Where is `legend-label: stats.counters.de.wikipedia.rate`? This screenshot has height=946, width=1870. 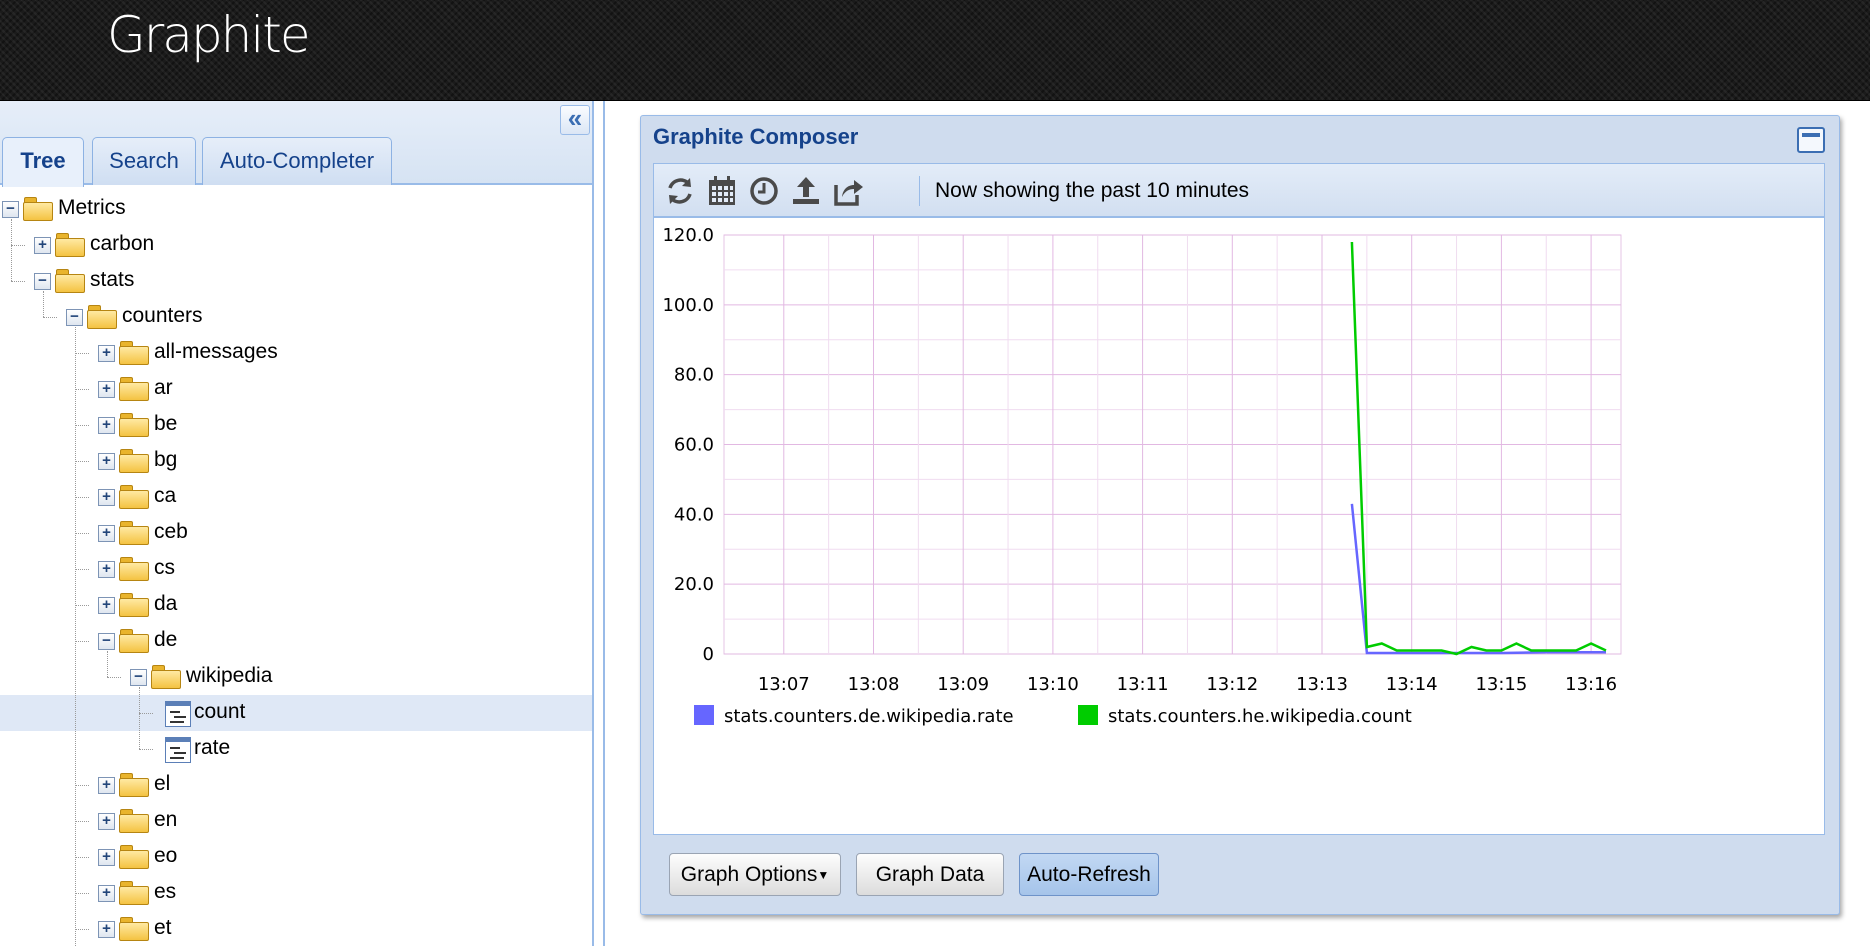 legend-label: stats.counters.de.wikipedia.rate is located at coordinates (869, 716).